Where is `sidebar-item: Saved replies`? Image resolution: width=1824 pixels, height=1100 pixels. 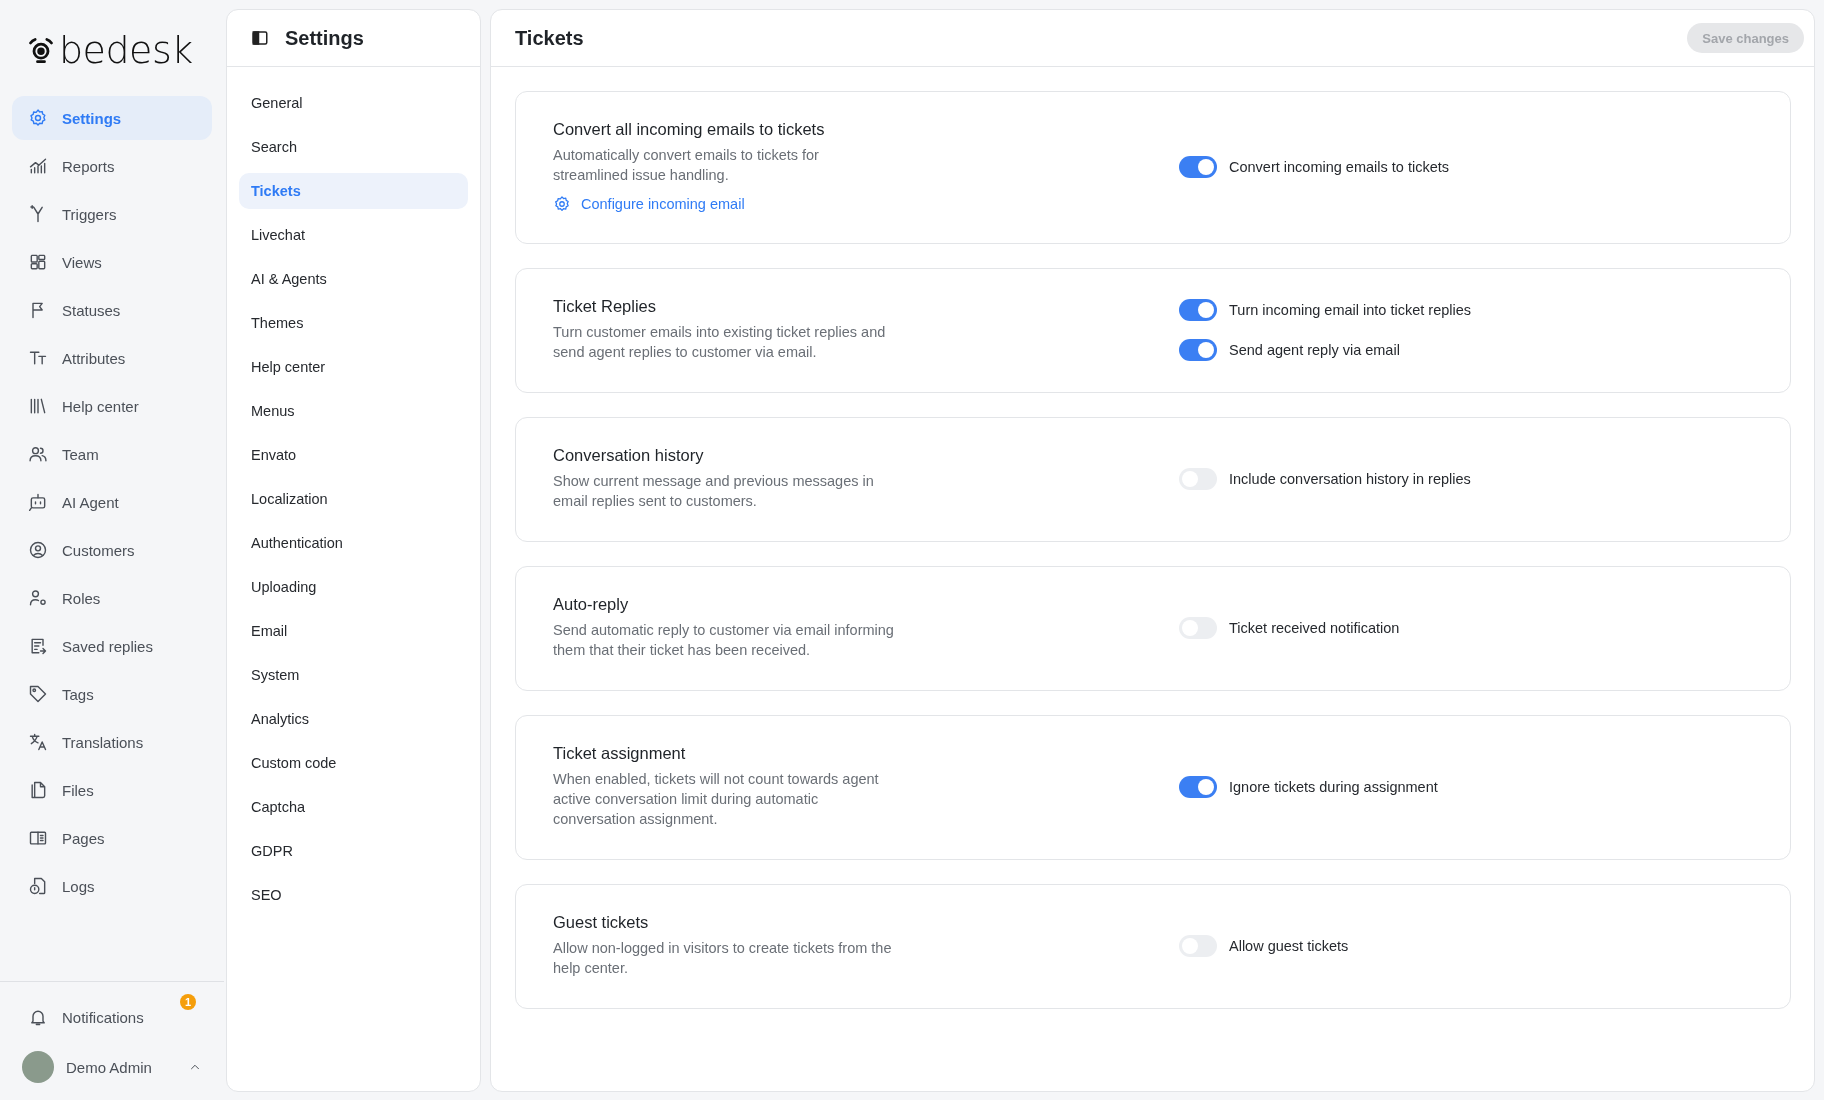 sidebar-item: Saved replies is located at coordinates (112, 646).